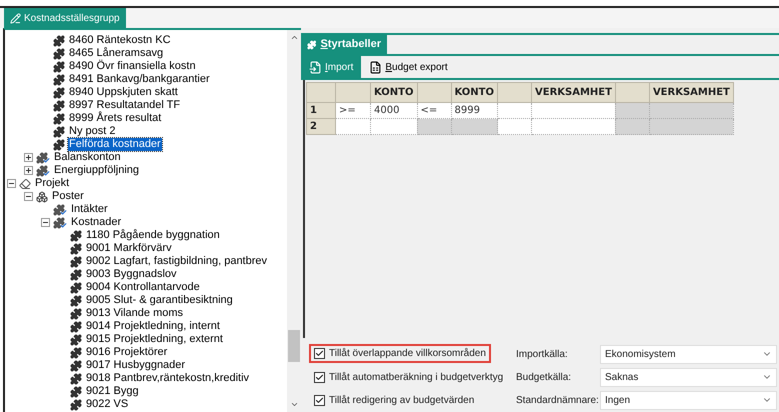  Describe the element at coordinates (115, 118) in the screenshot. I see `tree-item: 8999 Årets resultat` at that location.